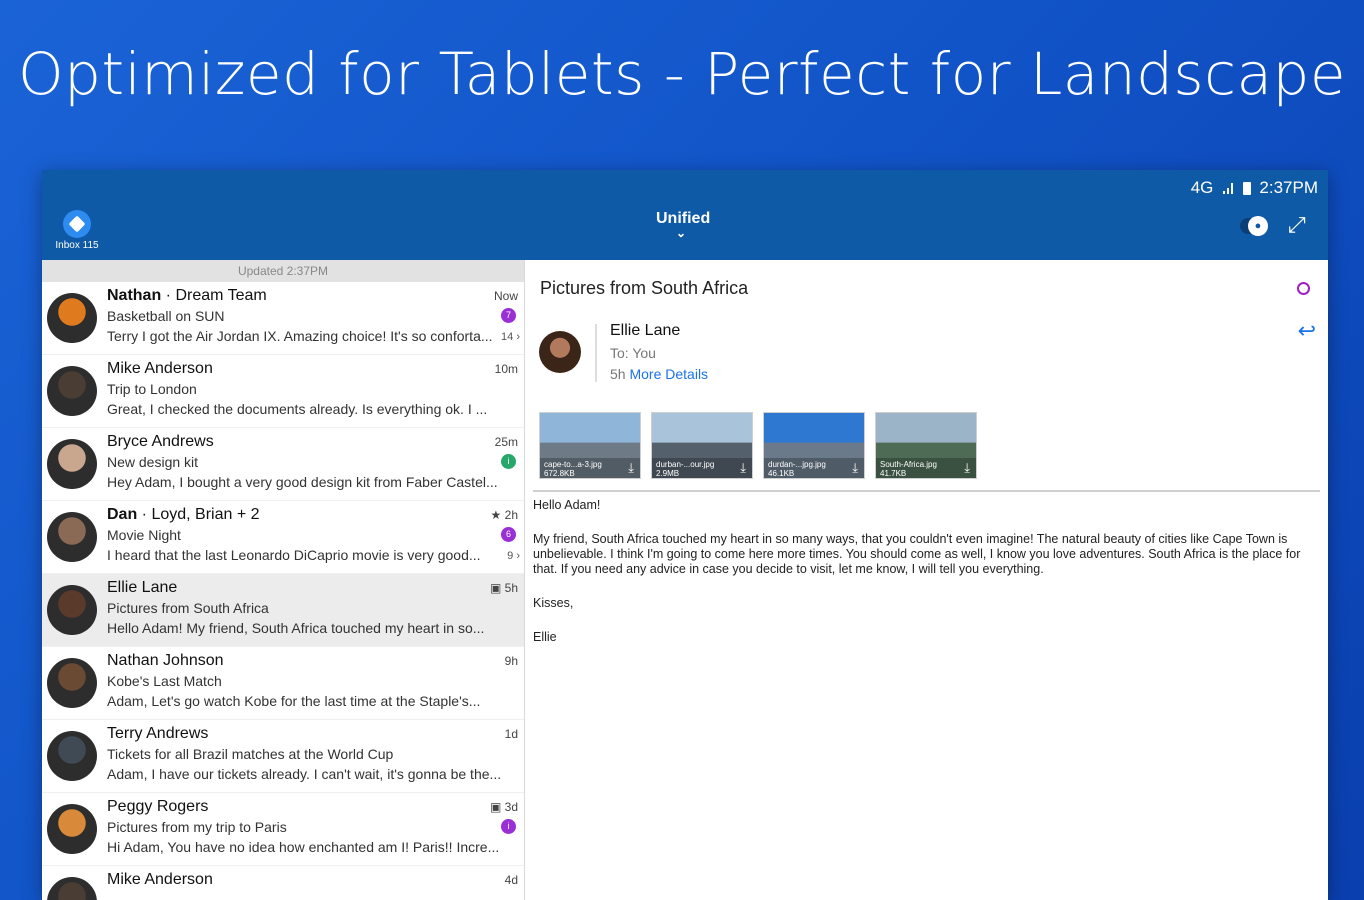 The height and width of the screenshot is (900, 1364). I want to click on recipient: You, so click(644, 353).